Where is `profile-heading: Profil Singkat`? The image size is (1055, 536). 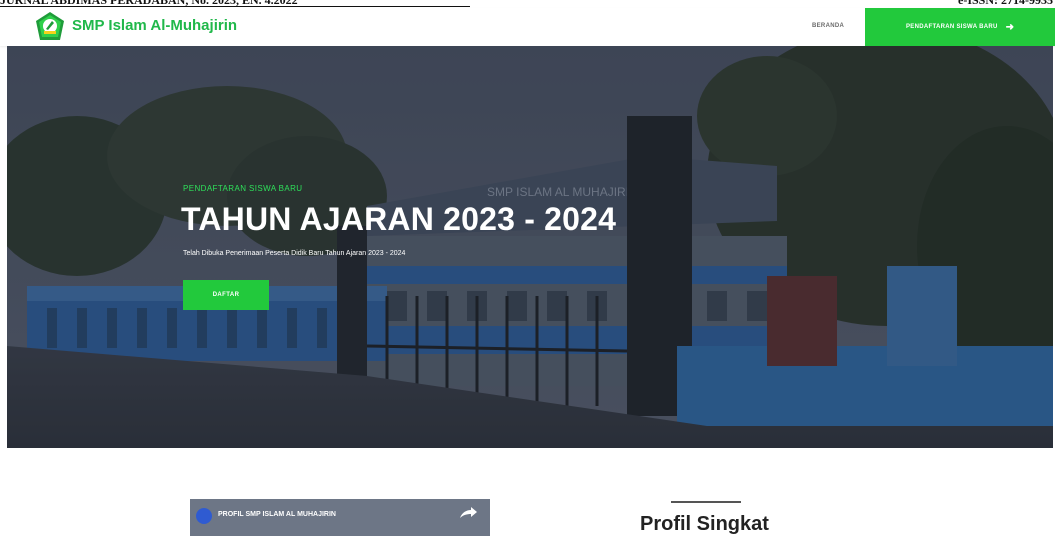
profile-heading: Profil Singkat is located at coordinates (704, 524).